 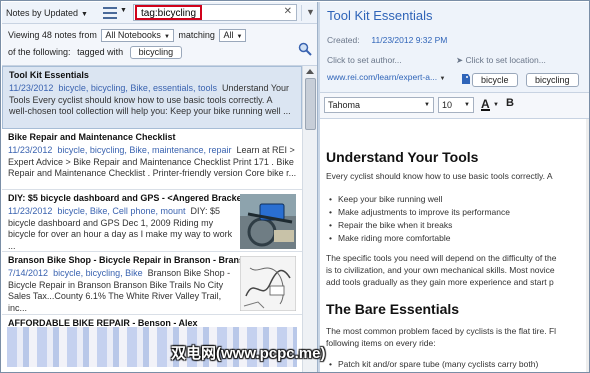 What do you see at coordinates (381, 343) in the screenshot?
I see `paragraph-3-line-2: following items on every ride:` at bounding box center [381, 343].